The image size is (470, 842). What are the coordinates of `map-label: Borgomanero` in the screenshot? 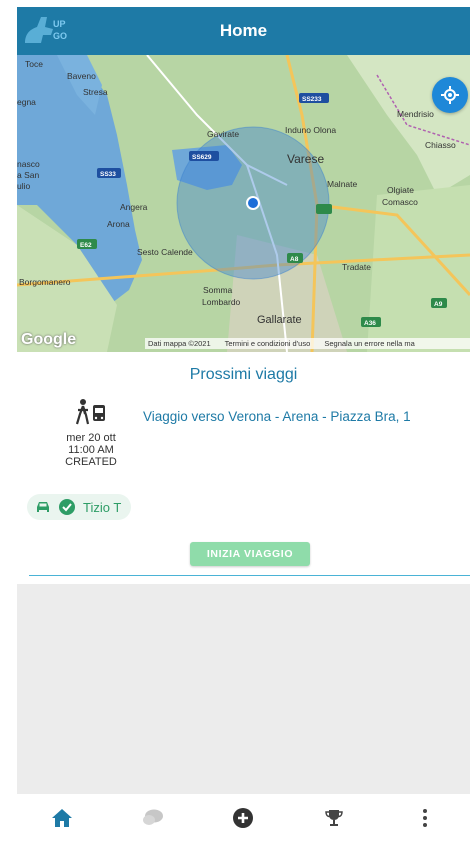 It's located at (45, 282).